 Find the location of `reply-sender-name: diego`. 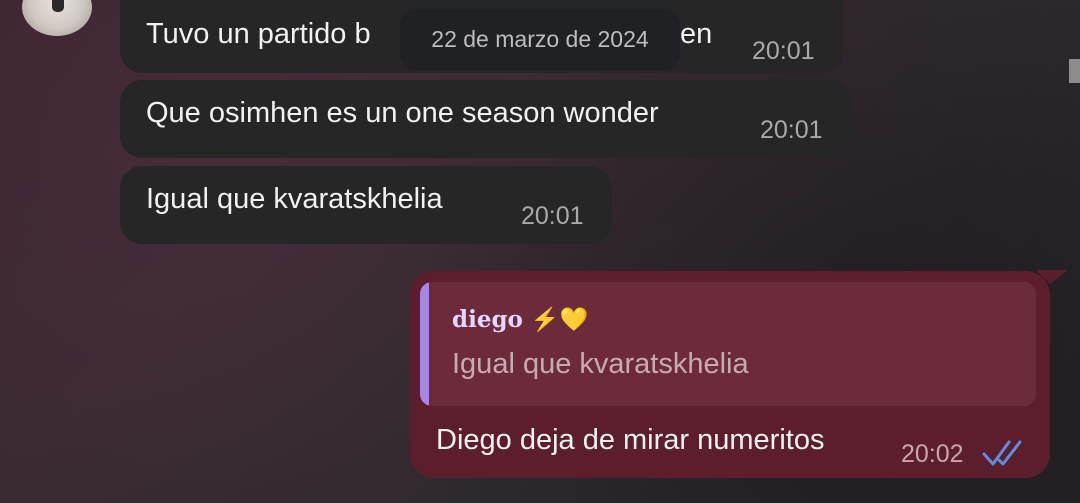

reply-sender-name: diego is located at coordinates (487, 319).